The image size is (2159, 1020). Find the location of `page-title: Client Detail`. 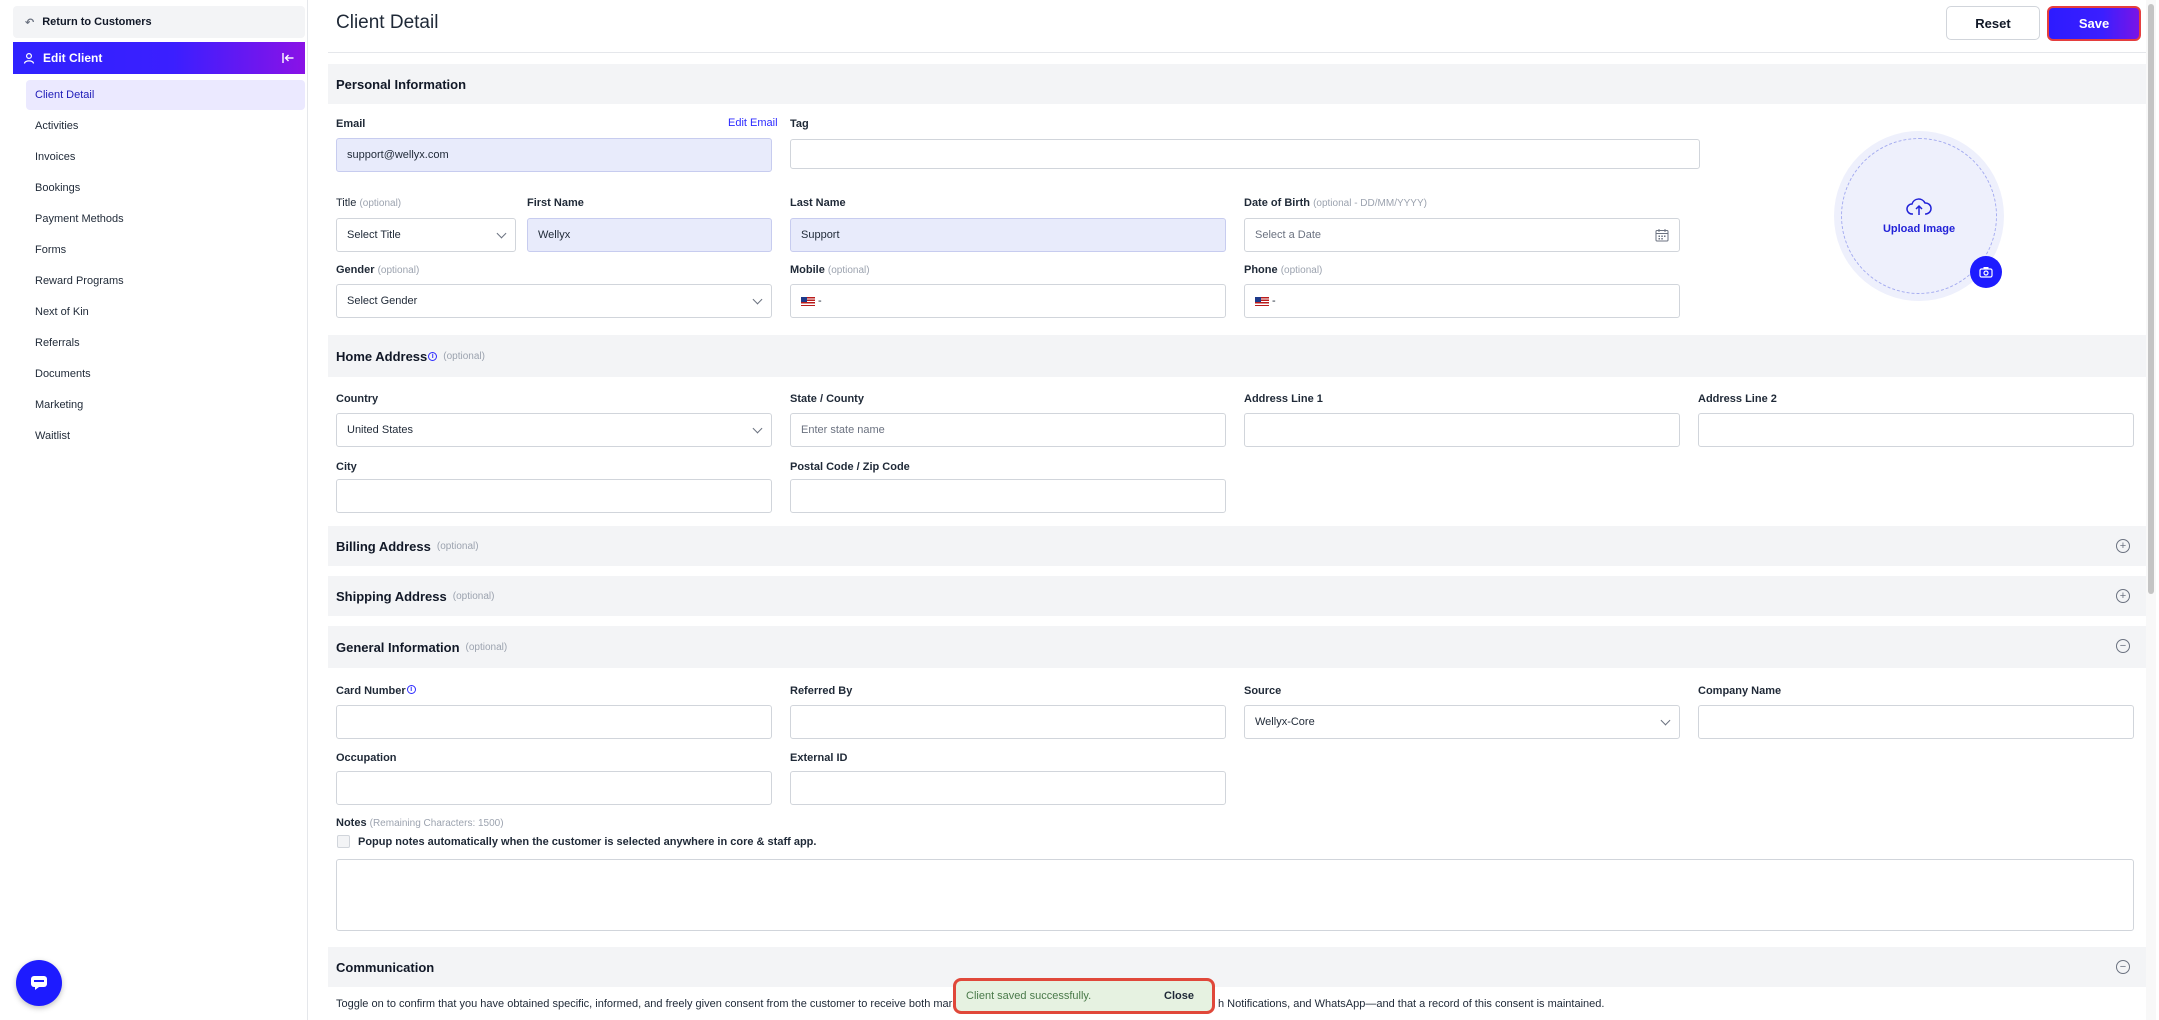

page-title: Client Detail is located at coordinates (387, 22).